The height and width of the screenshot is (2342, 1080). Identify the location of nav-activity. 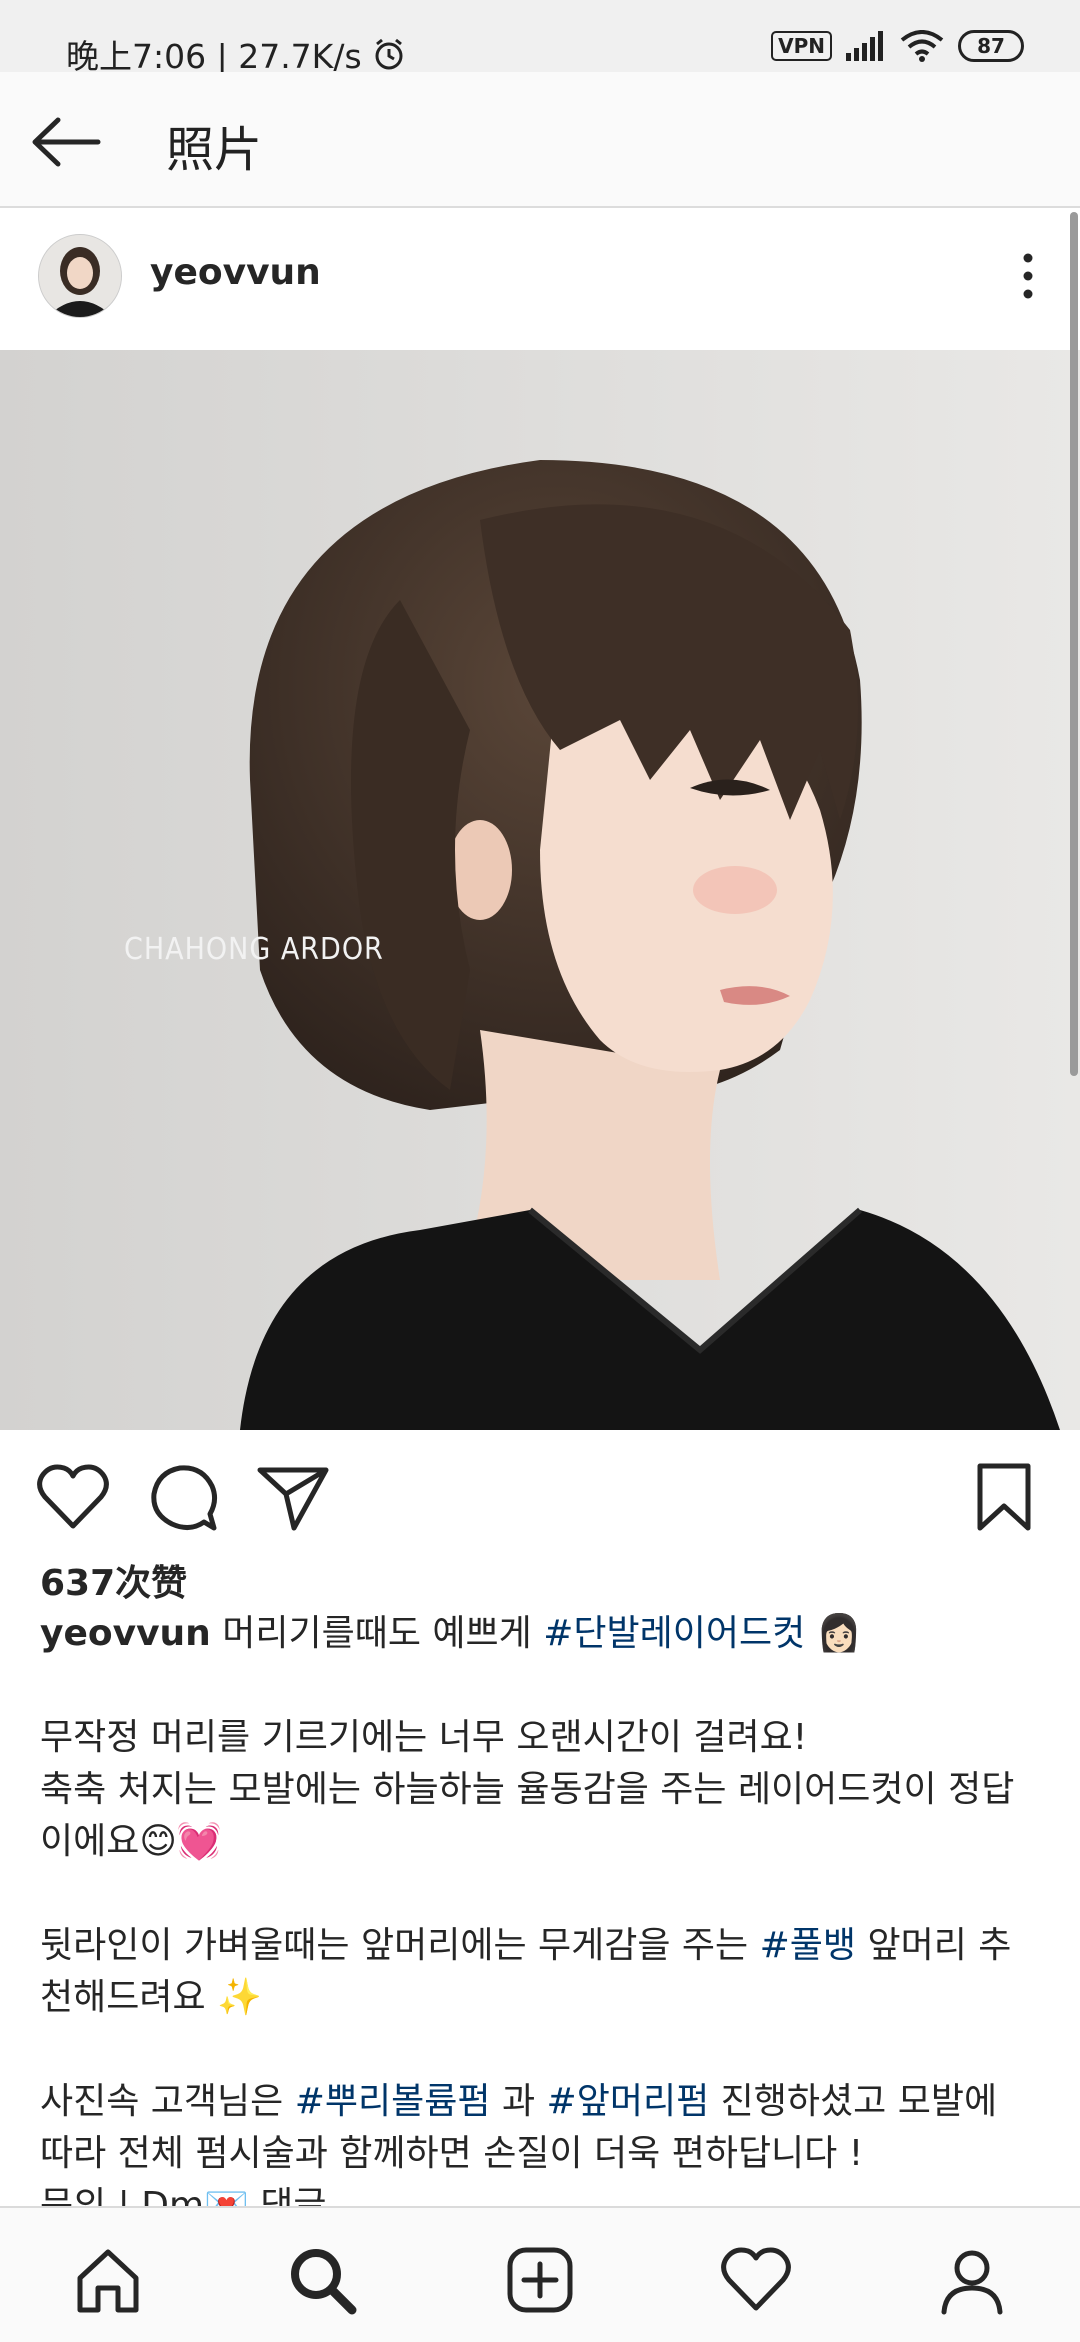
(756, 2280).